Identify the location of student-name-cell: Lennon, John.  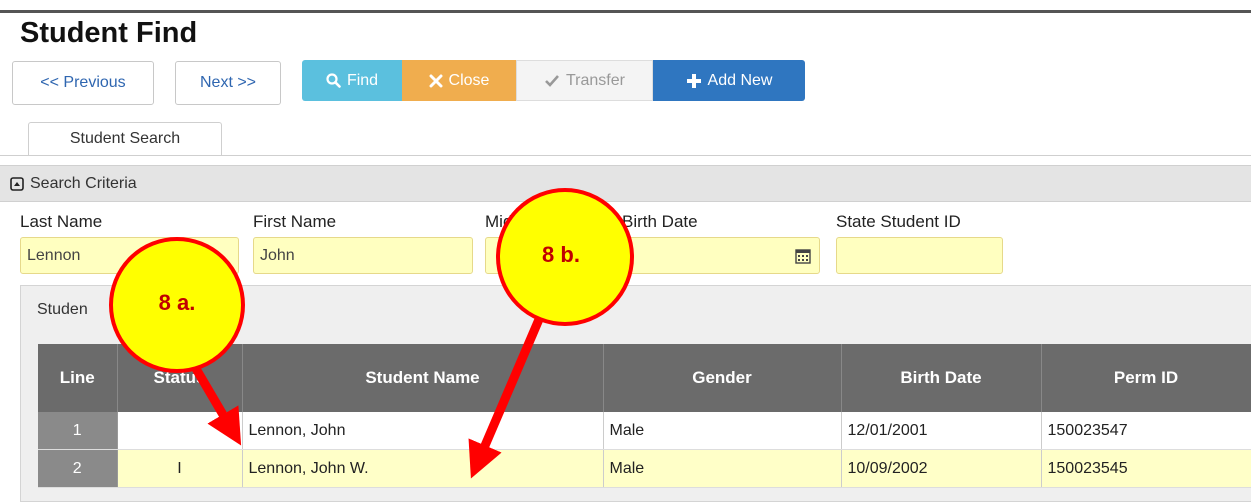
(423, 431).